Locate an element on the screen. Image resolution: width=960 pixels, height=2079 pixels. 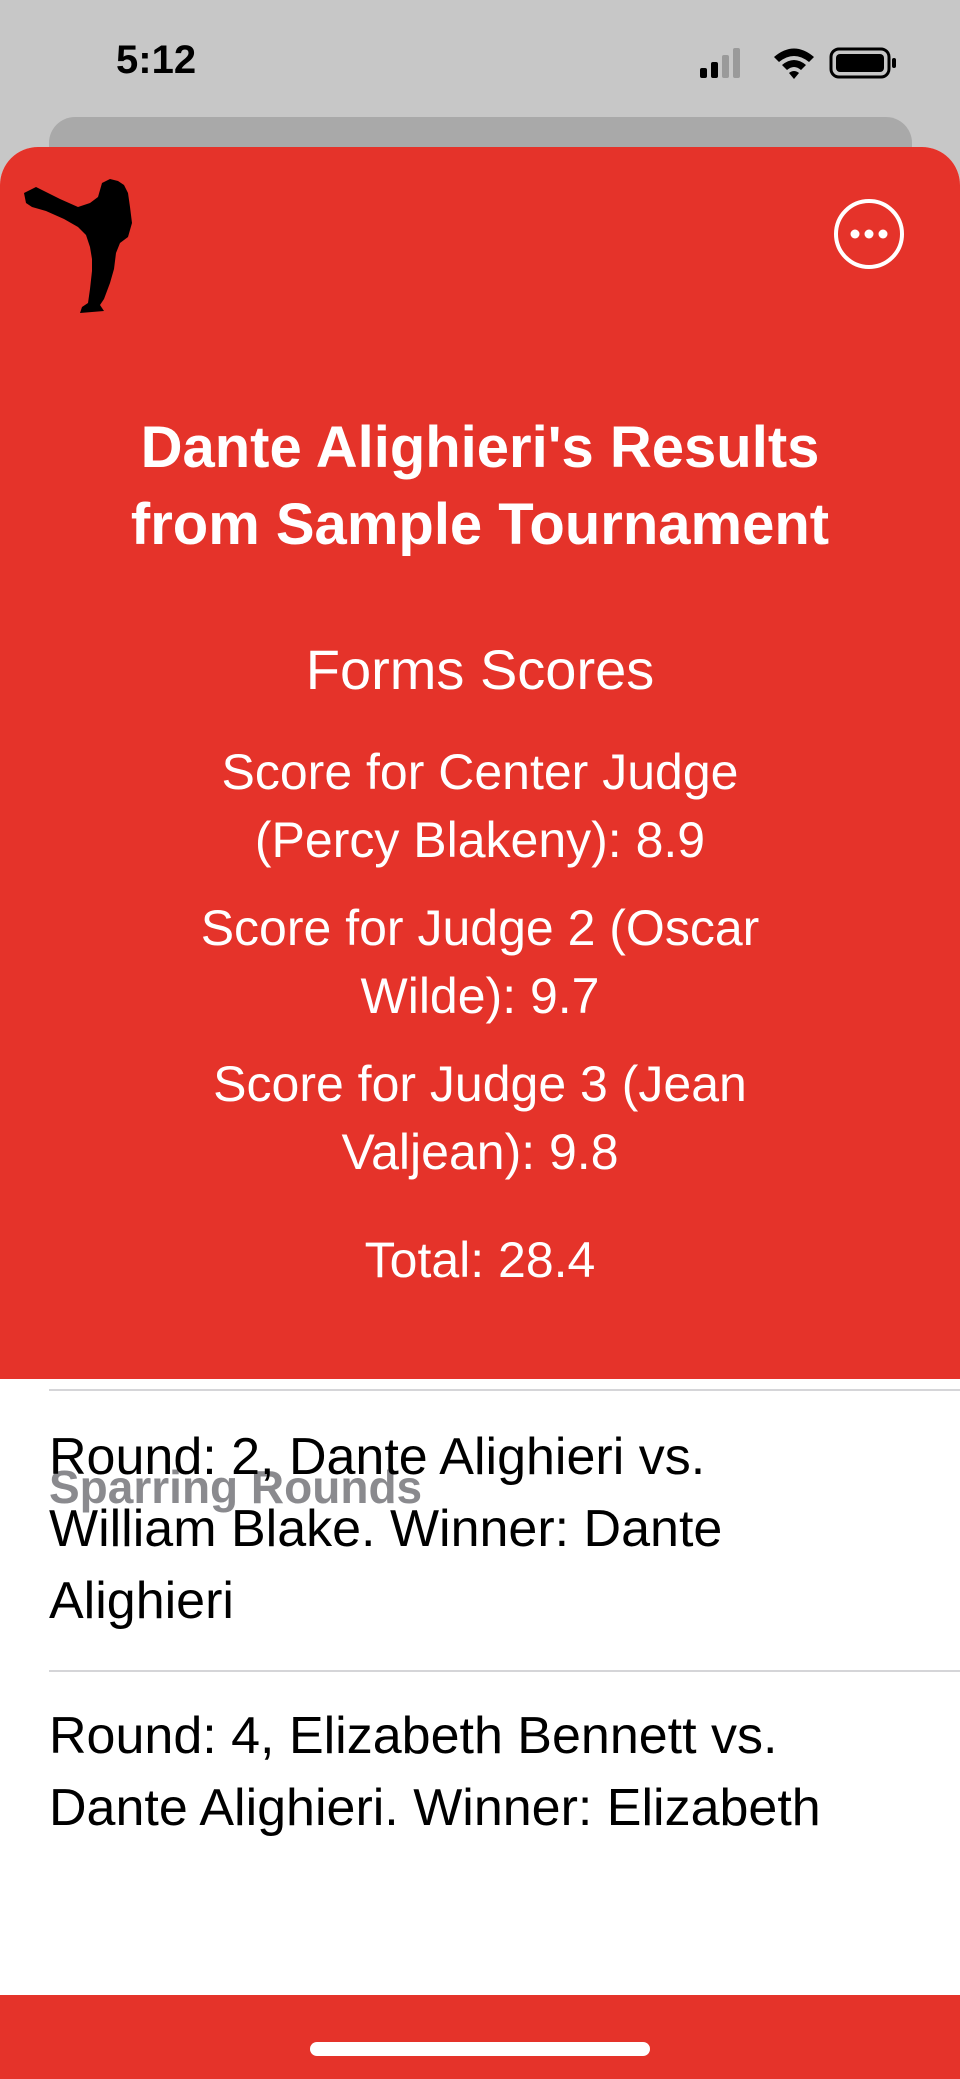
martial-artist-kick-icon is located at coordinates (78, 246).